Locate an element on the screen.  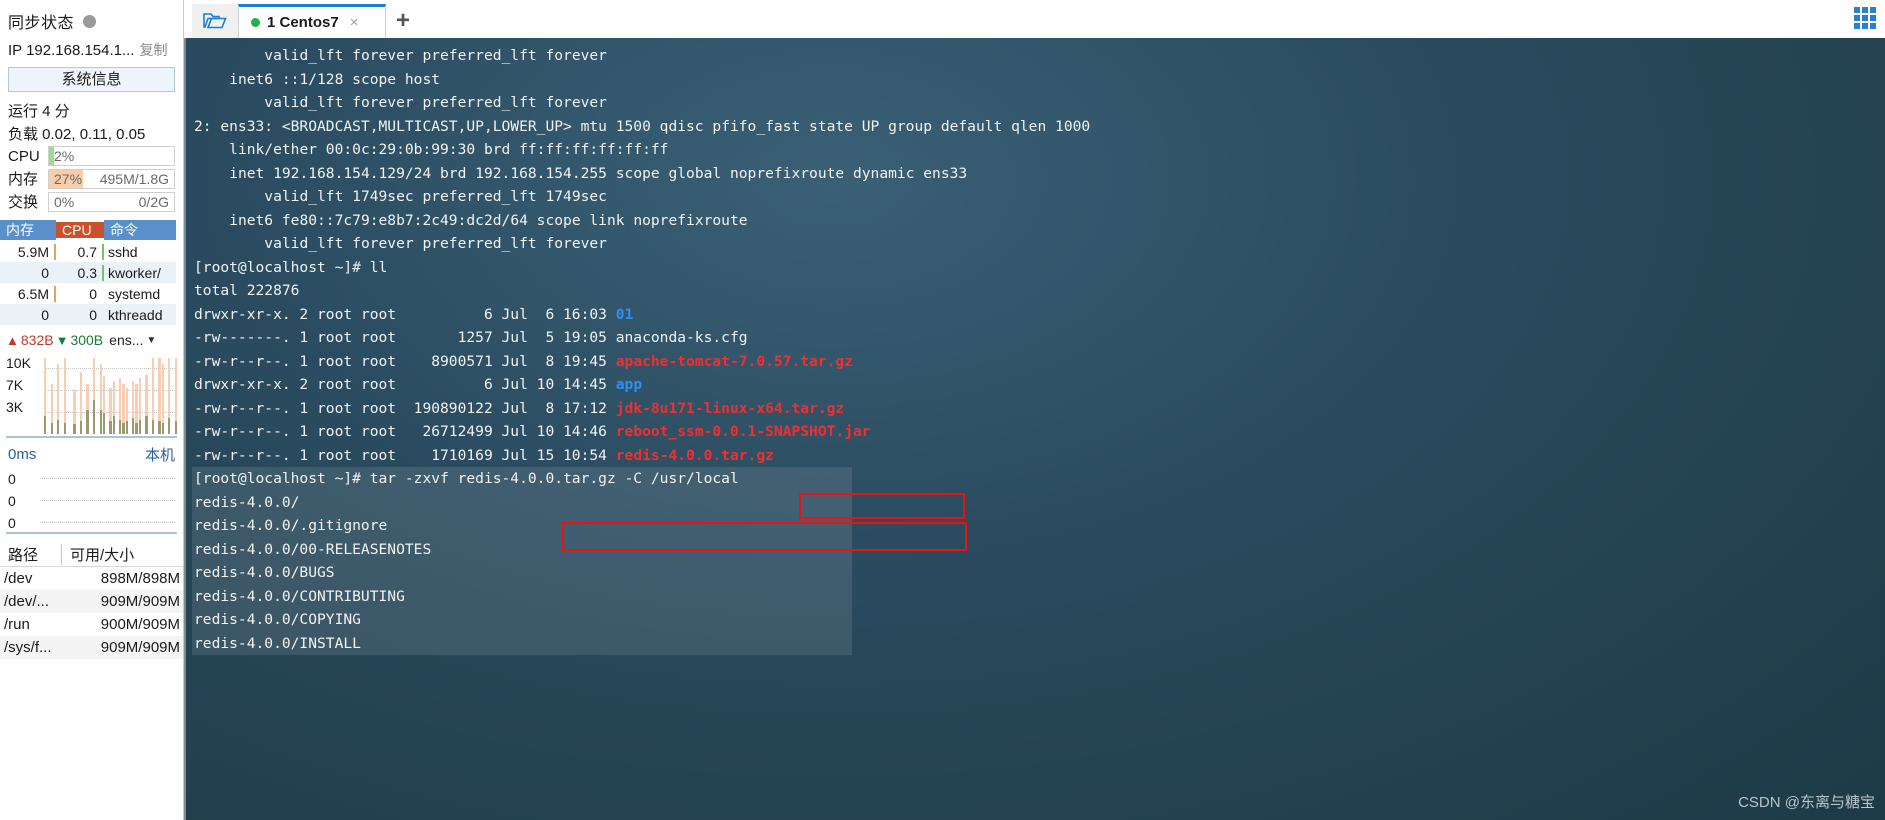
terminal-line-wrap: valid_lft forever preferred_lft forever is located at coordinates (1038, 103).